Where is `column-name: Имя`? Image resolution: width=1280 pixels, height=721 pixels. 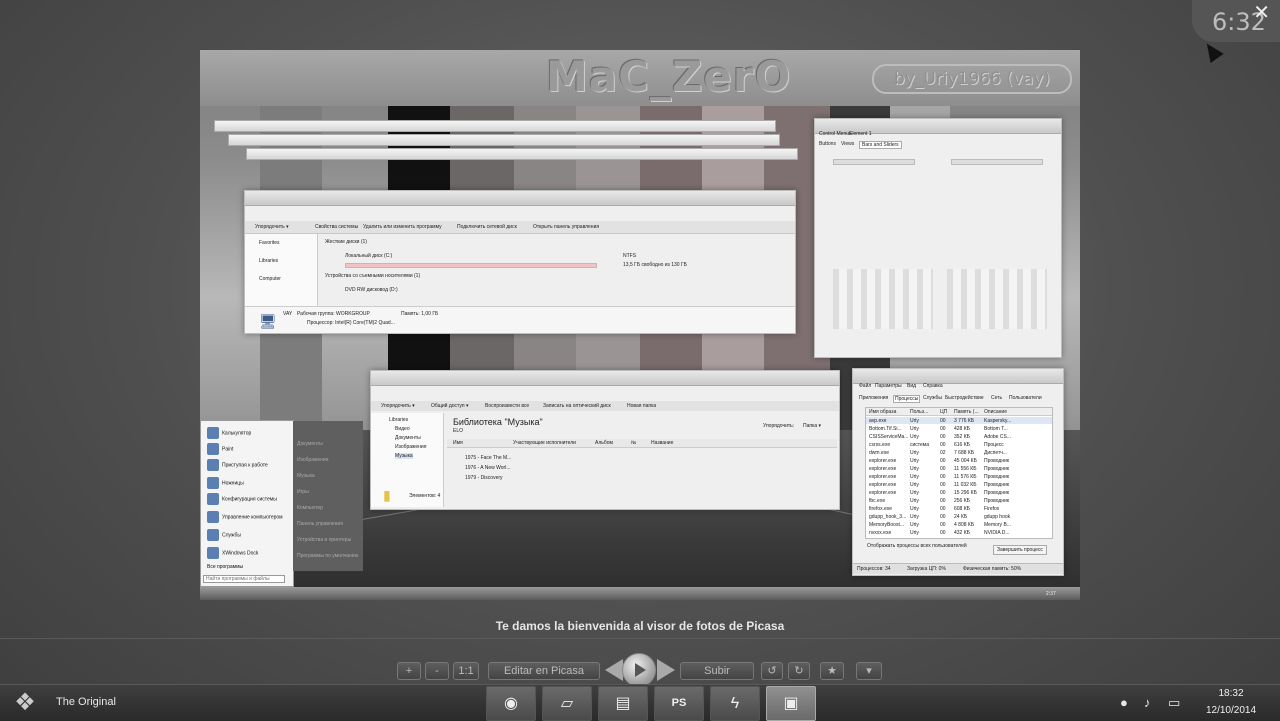 column-name: Имя is located at coordinates (458, 443).